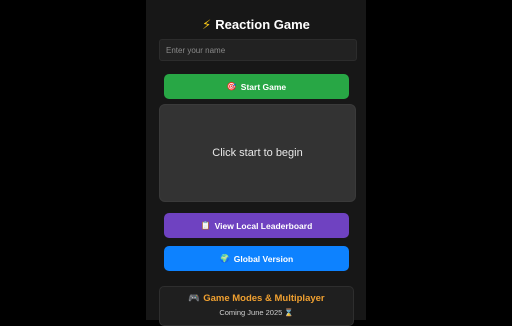 The height and width of the screenshot is (326, 512). I want to click on game-modes-title-text: Game Modes & Multiplayer, so click(264, 298).